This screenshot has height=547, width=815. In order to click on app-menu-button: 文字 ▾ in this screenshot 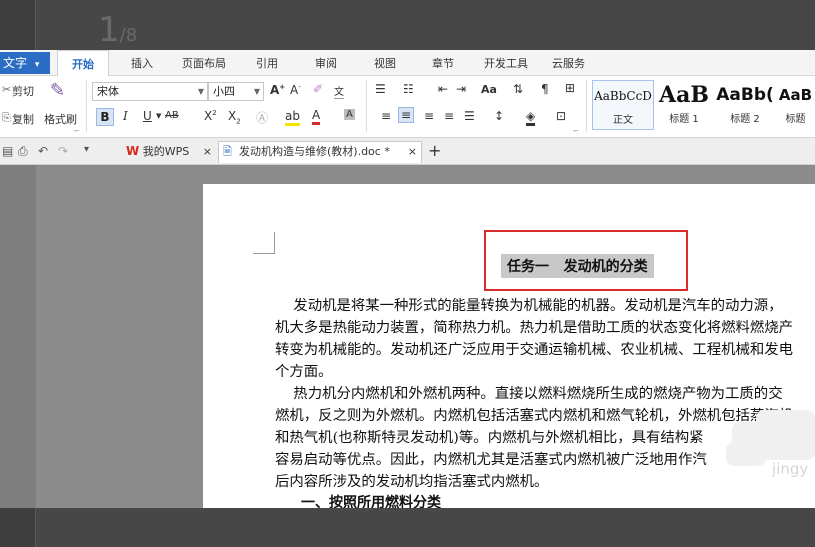, I will do `click(25, 63)`.